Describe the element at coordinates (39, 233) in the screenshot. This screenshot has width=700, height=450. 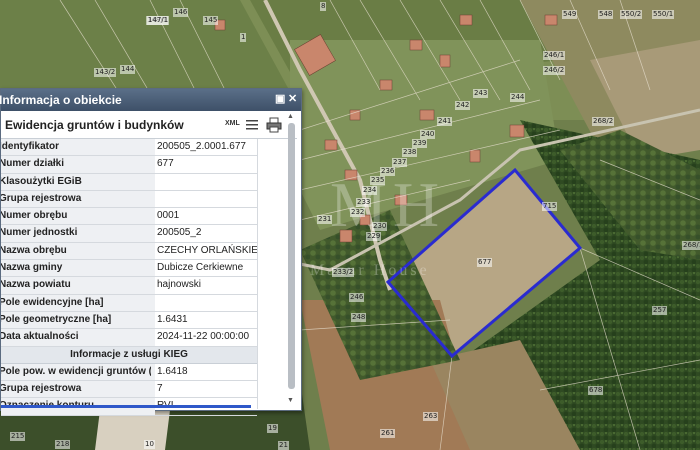
I see `attribute-key-text: Numer jednostki` at that location.